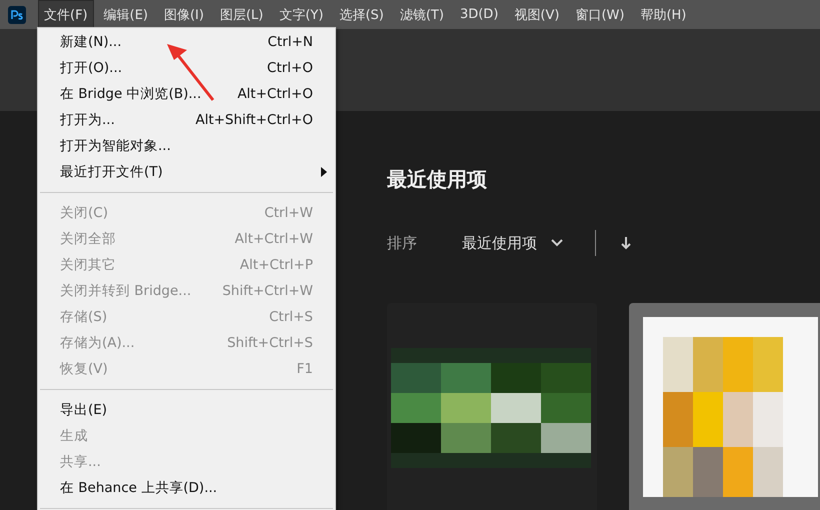 The image size is (820, 510). What do you see at coordinates (479, 14) in the screenshot?
I see `menu-bar-item: 3D(D)` at bounding box center [479, 14].